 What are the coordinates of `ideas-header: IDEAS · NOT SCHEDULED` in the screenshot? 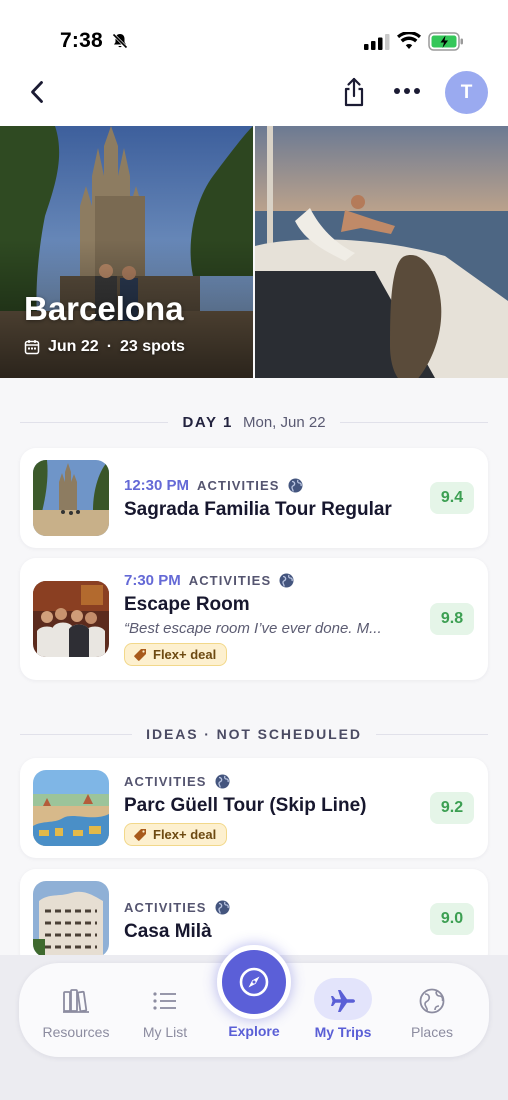 It's located at (254, 734).